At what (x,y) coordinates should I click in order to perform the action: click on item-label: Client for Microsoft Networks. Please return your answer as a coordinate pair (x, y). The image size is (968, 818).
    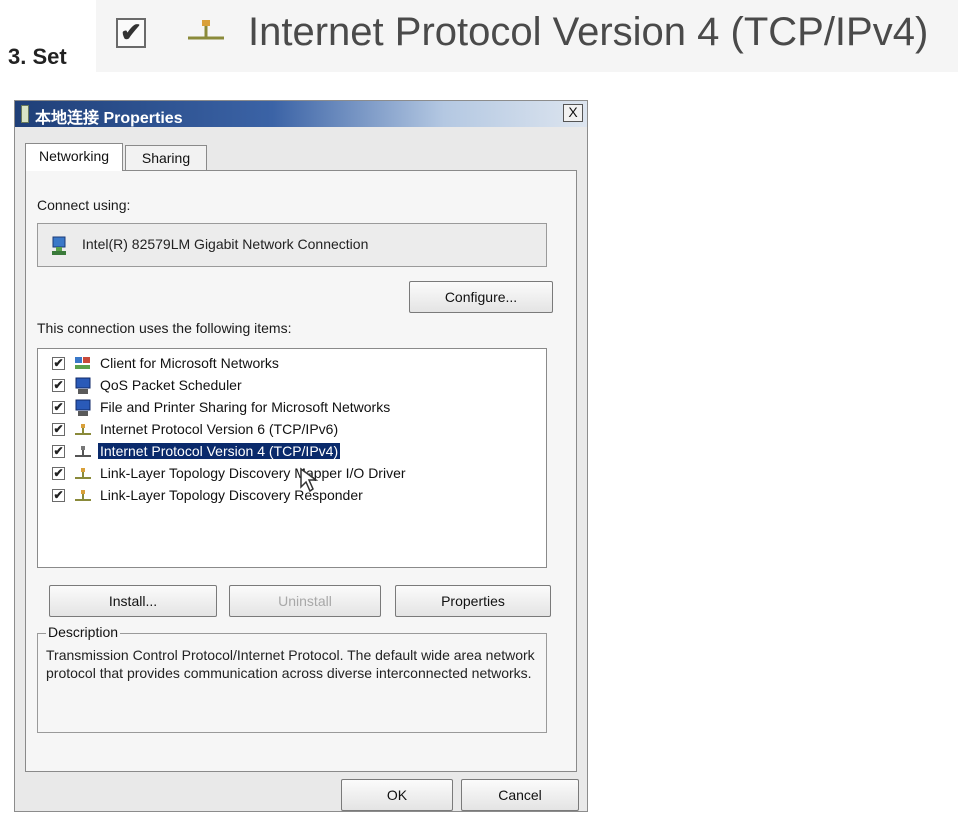
    Looking at the image, I should click on (189, 363).